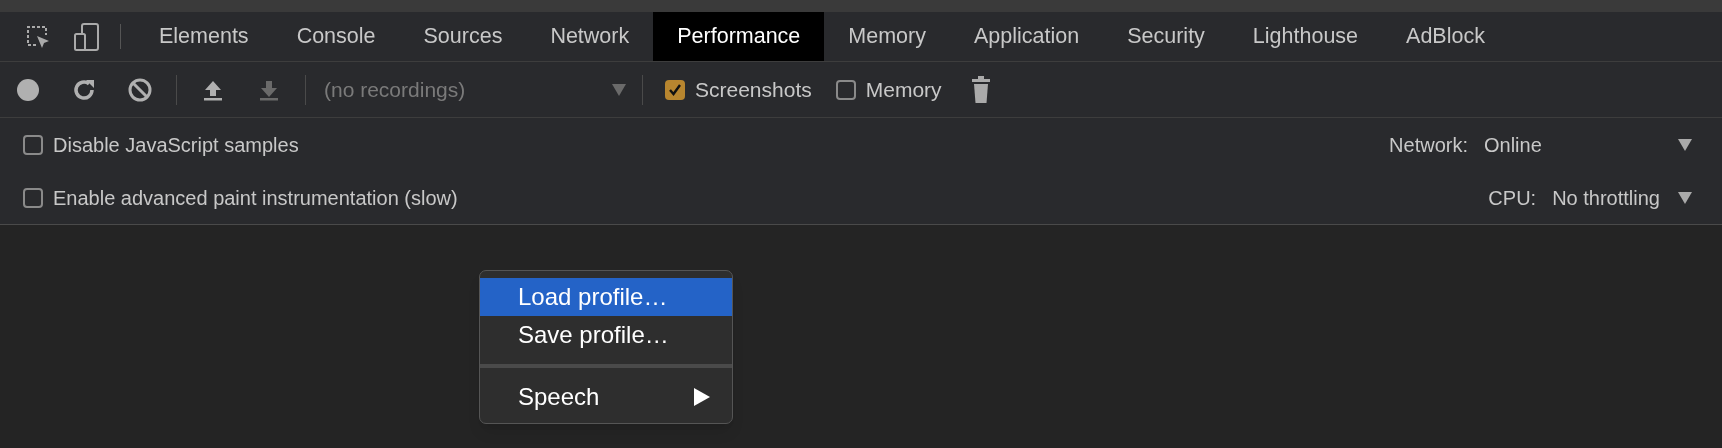  I want to click on tab: Elements, so click(204, 36).